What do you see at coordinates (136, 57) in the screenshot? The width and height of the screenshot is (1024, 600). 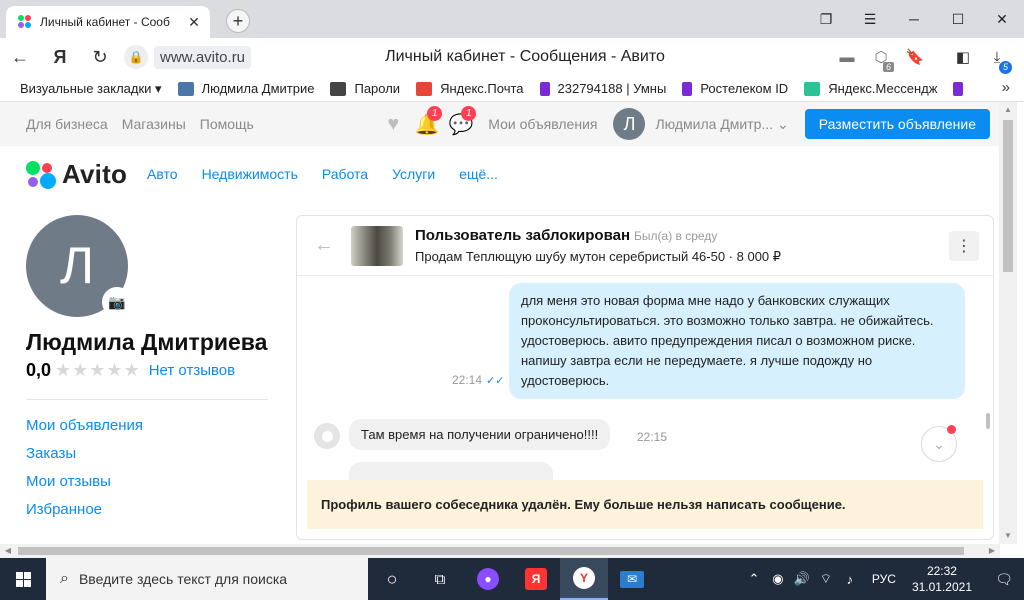 I see `lock-icon: 🔒` at bounding box center [136, 57].